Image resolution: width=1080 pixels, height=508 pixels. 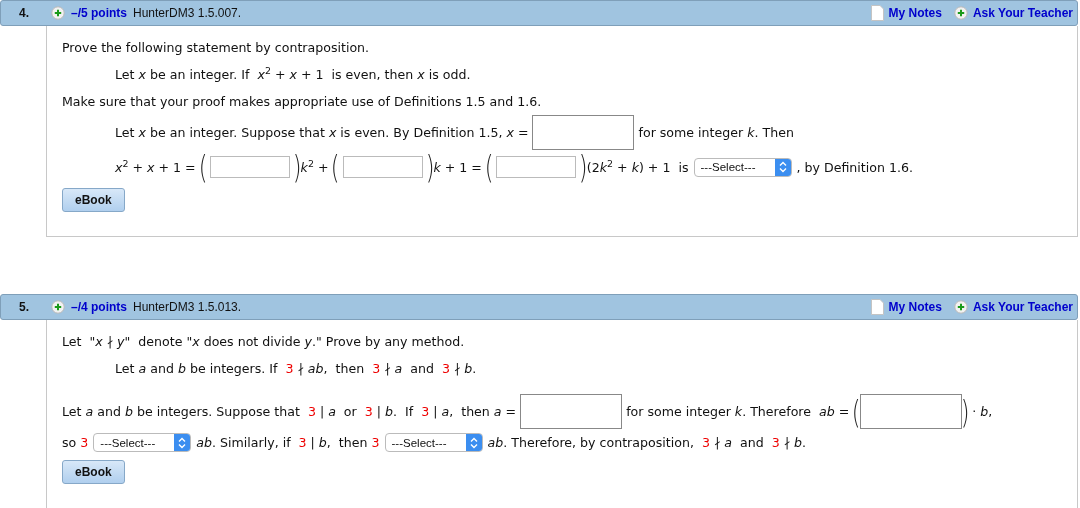 What do you see at coordinates (24, 307) in the screenshot?
I see `question-number: 5.` at bounding box center [24, 307].